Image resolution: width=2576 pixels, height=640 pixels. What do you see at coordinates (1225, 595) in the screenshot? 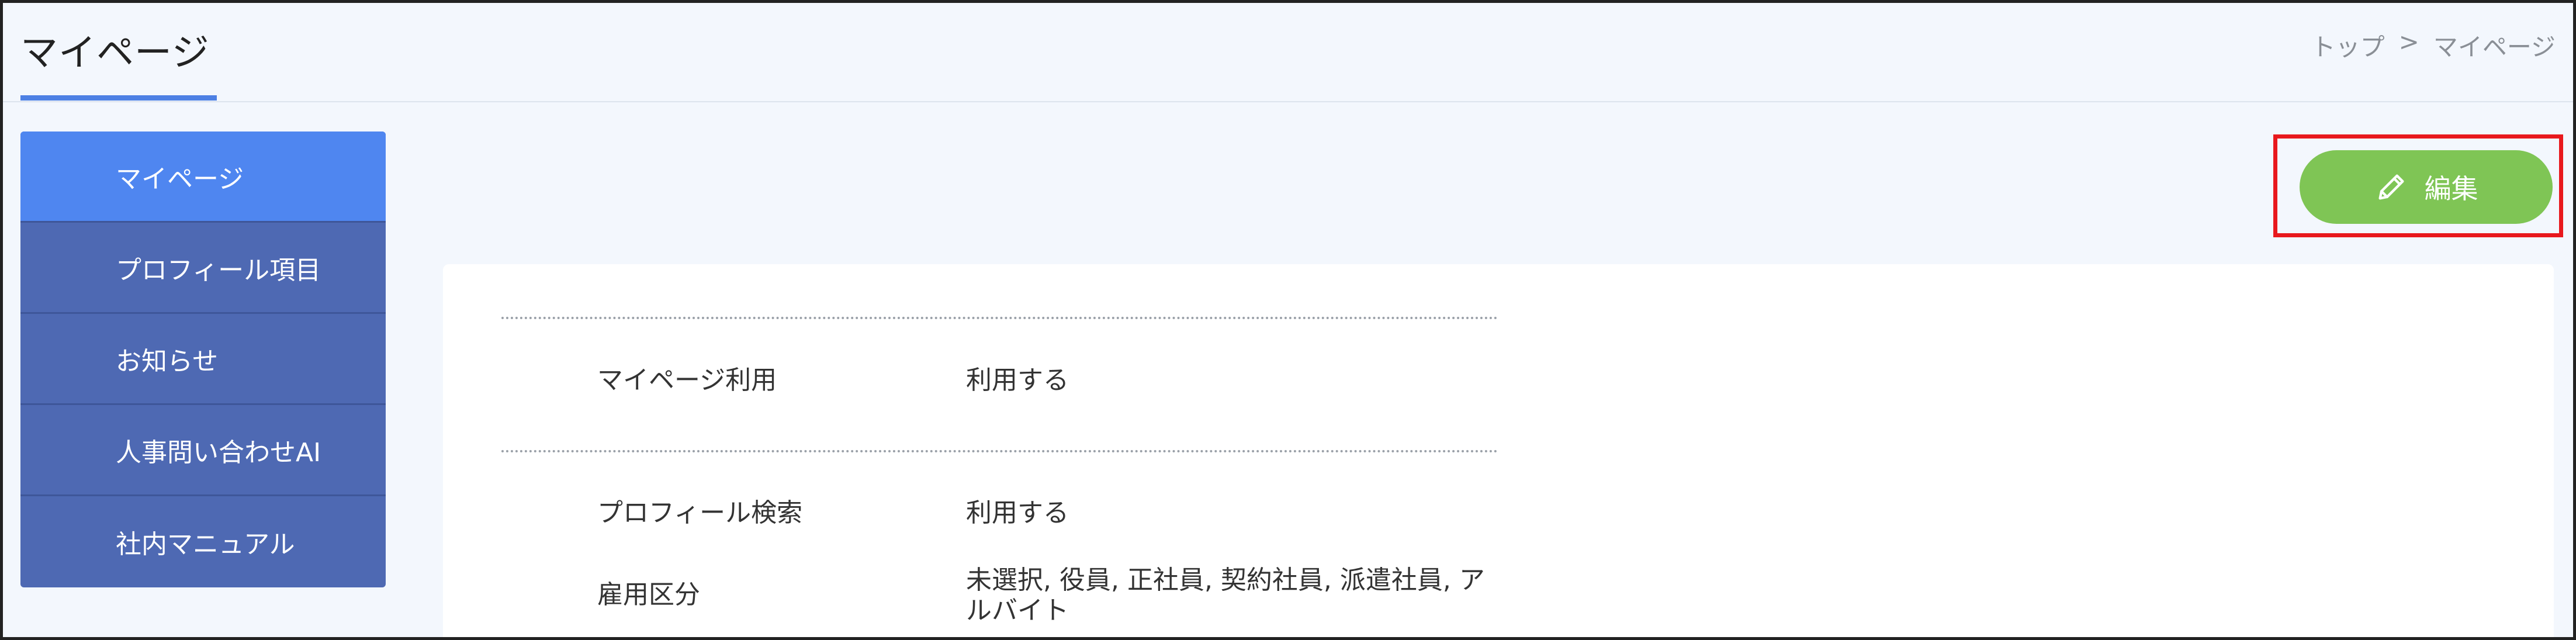
I see `row-value-employment-type: 未選択, 役員, 正社員, 契約社員, 派遣社員, アルバイト` at bounding box center [1225, 595].